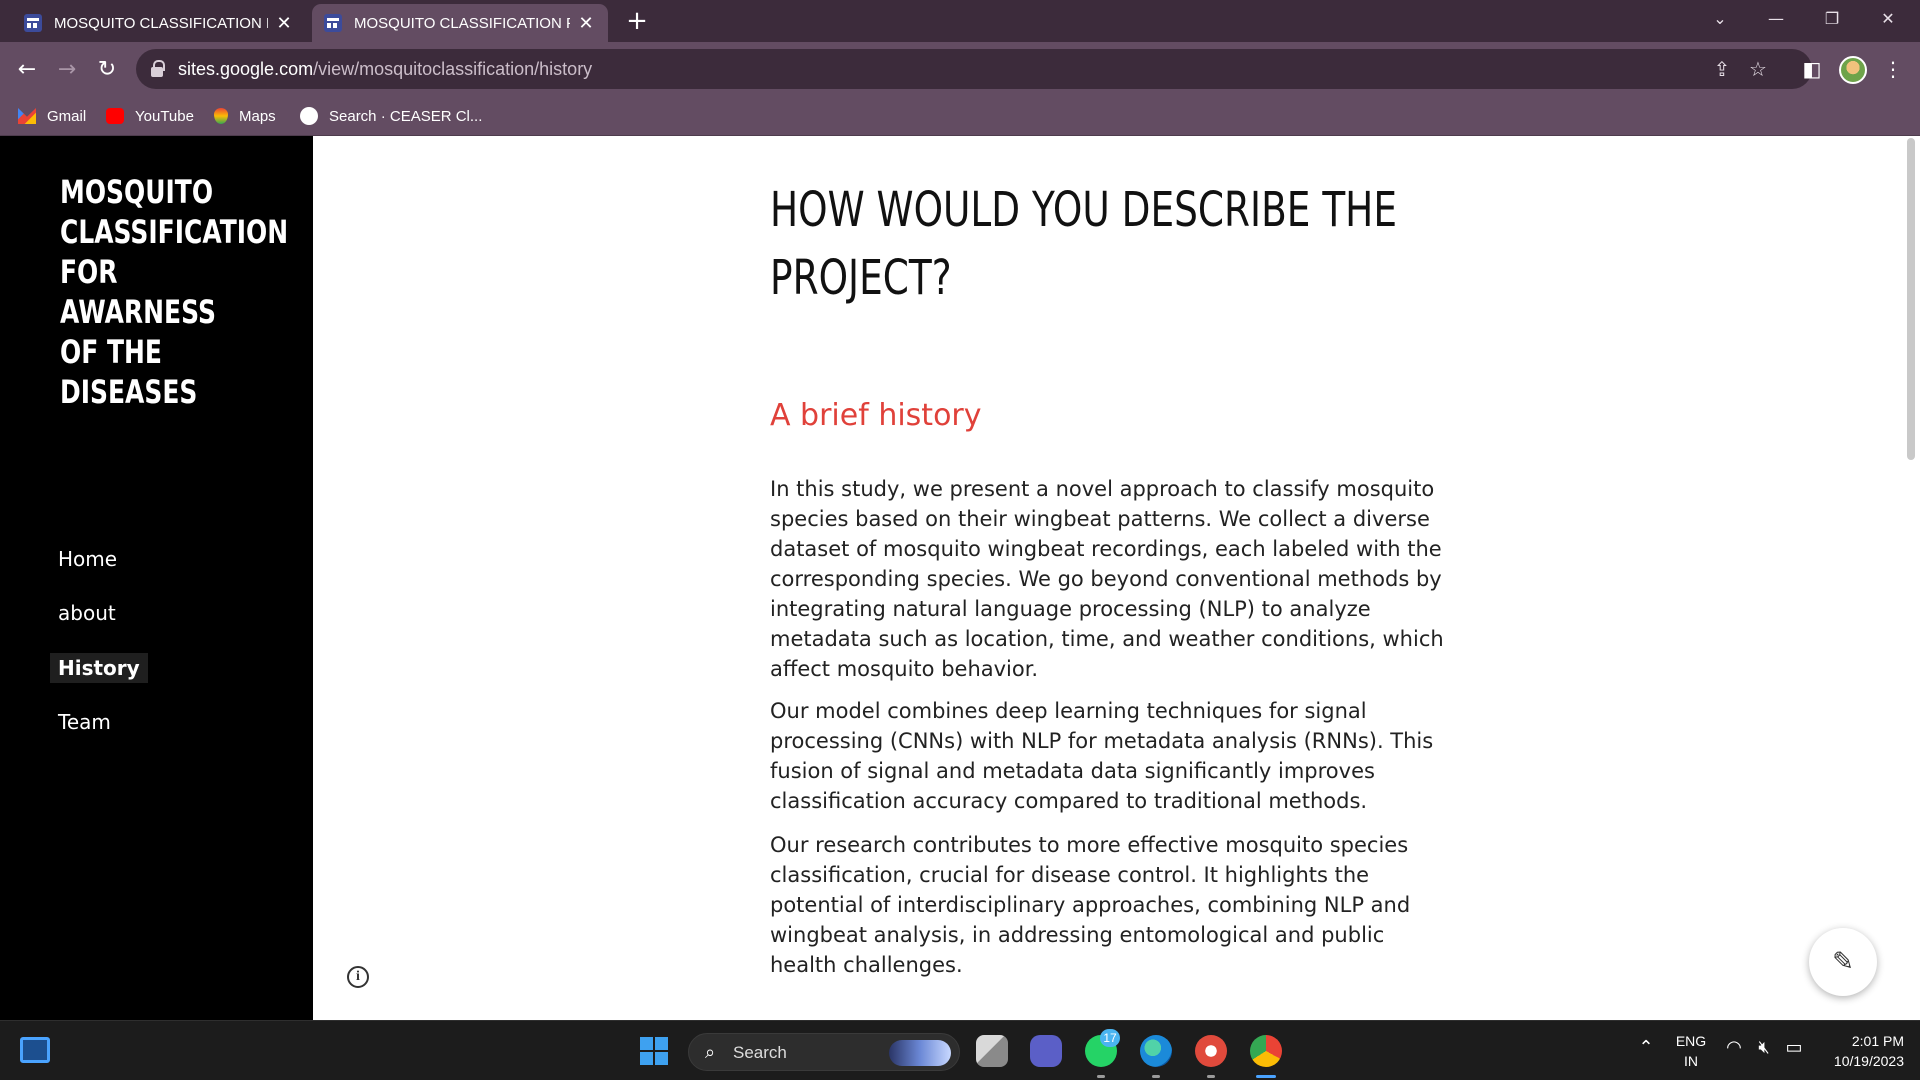  What do you see at coordinates (67, 116) in the screenshot?
I see `bookmark-label: Gmail` at bounding box center [67, 116].